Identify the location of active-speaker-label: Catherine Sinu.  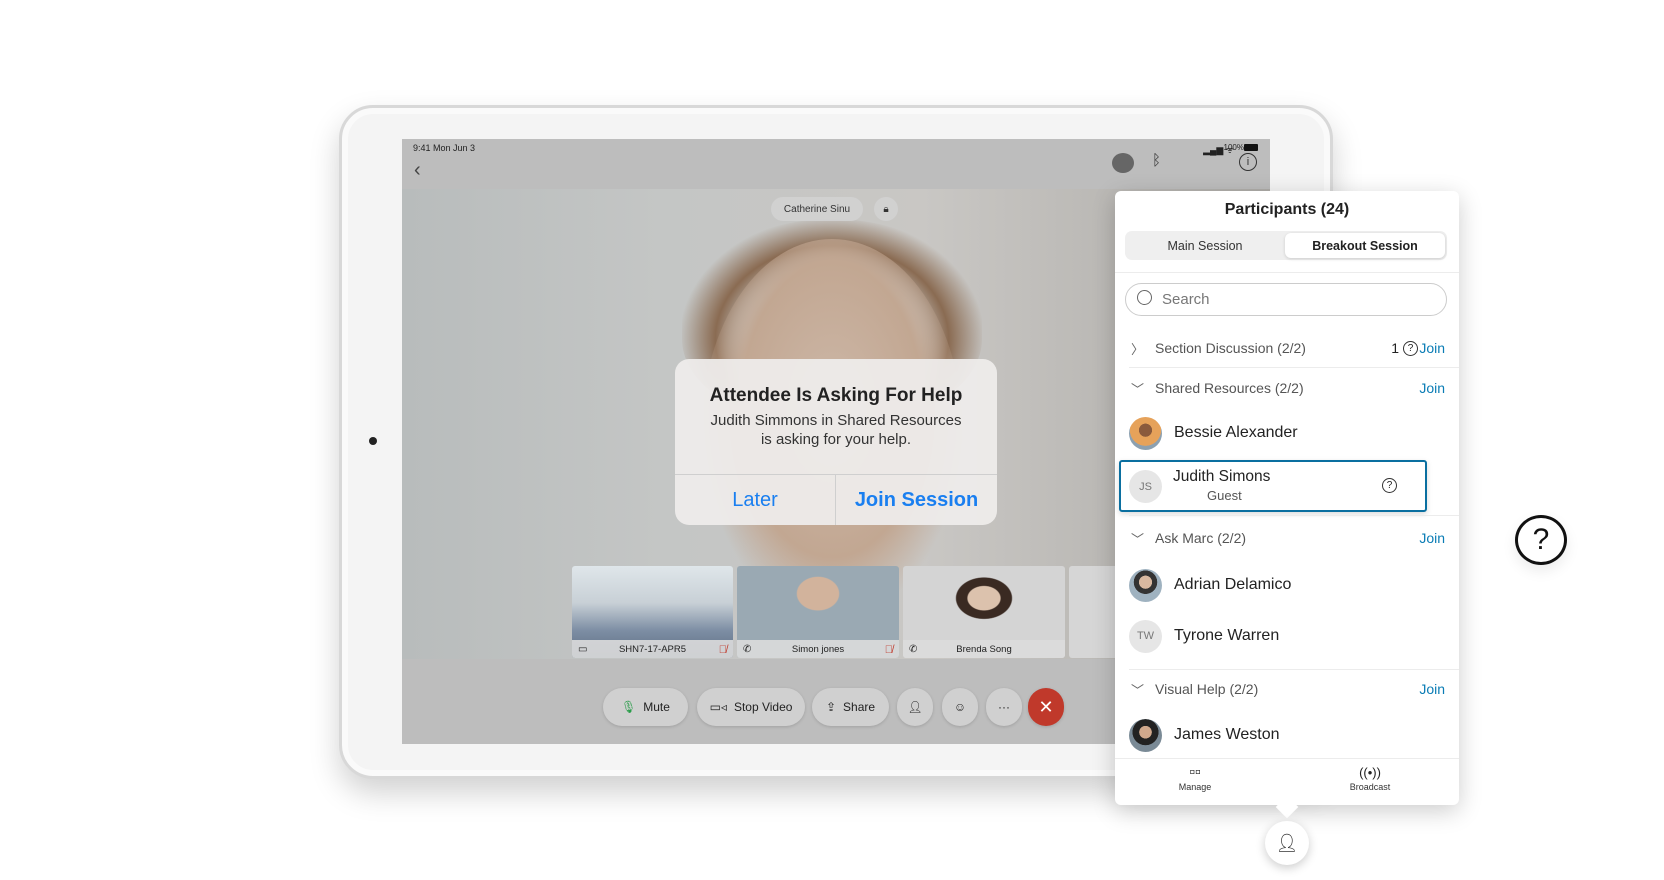
(817, 209).